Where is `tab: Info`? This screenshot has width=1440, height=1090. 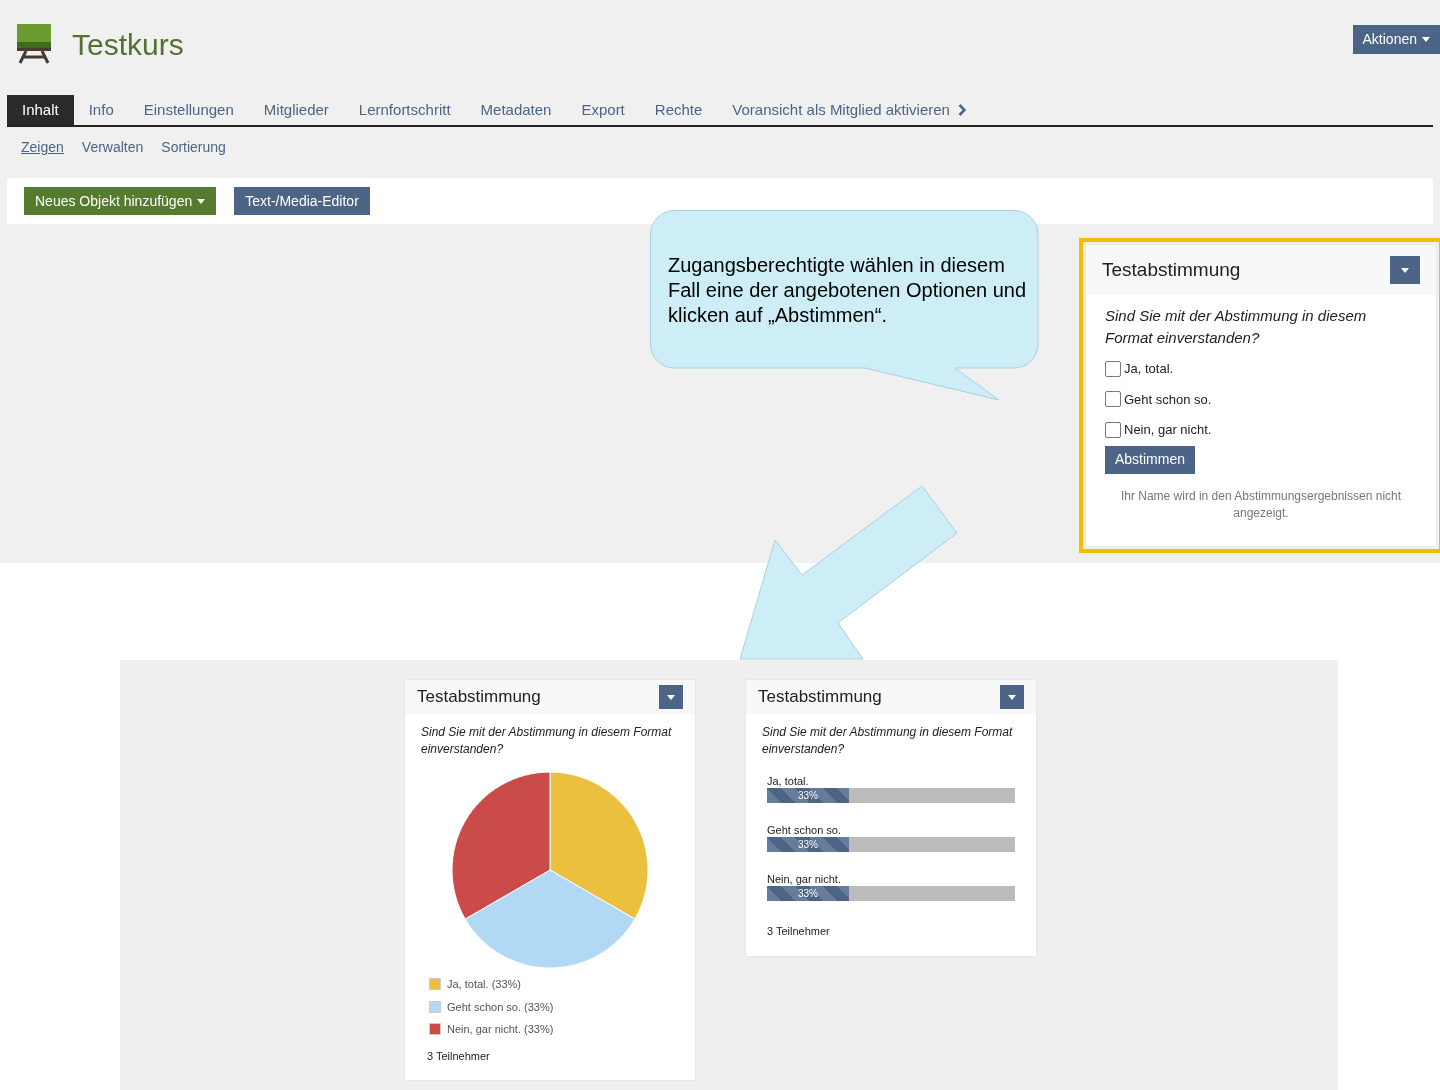
tab: Info is located at coordinates (101, 110).